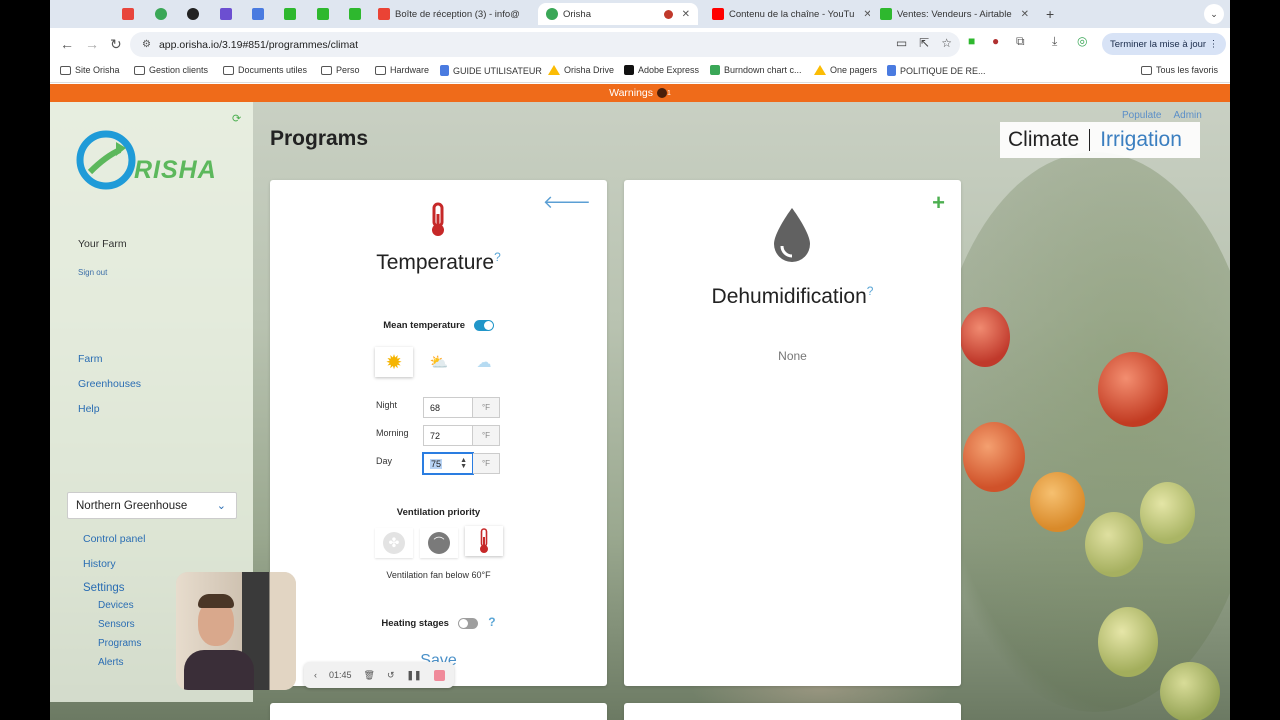 The height and width of the screenshot is (720, 1280). Describe the element at coordinates (567, 202) in the screenshot. I see `back-arrow-icon: 🡐` at that location.